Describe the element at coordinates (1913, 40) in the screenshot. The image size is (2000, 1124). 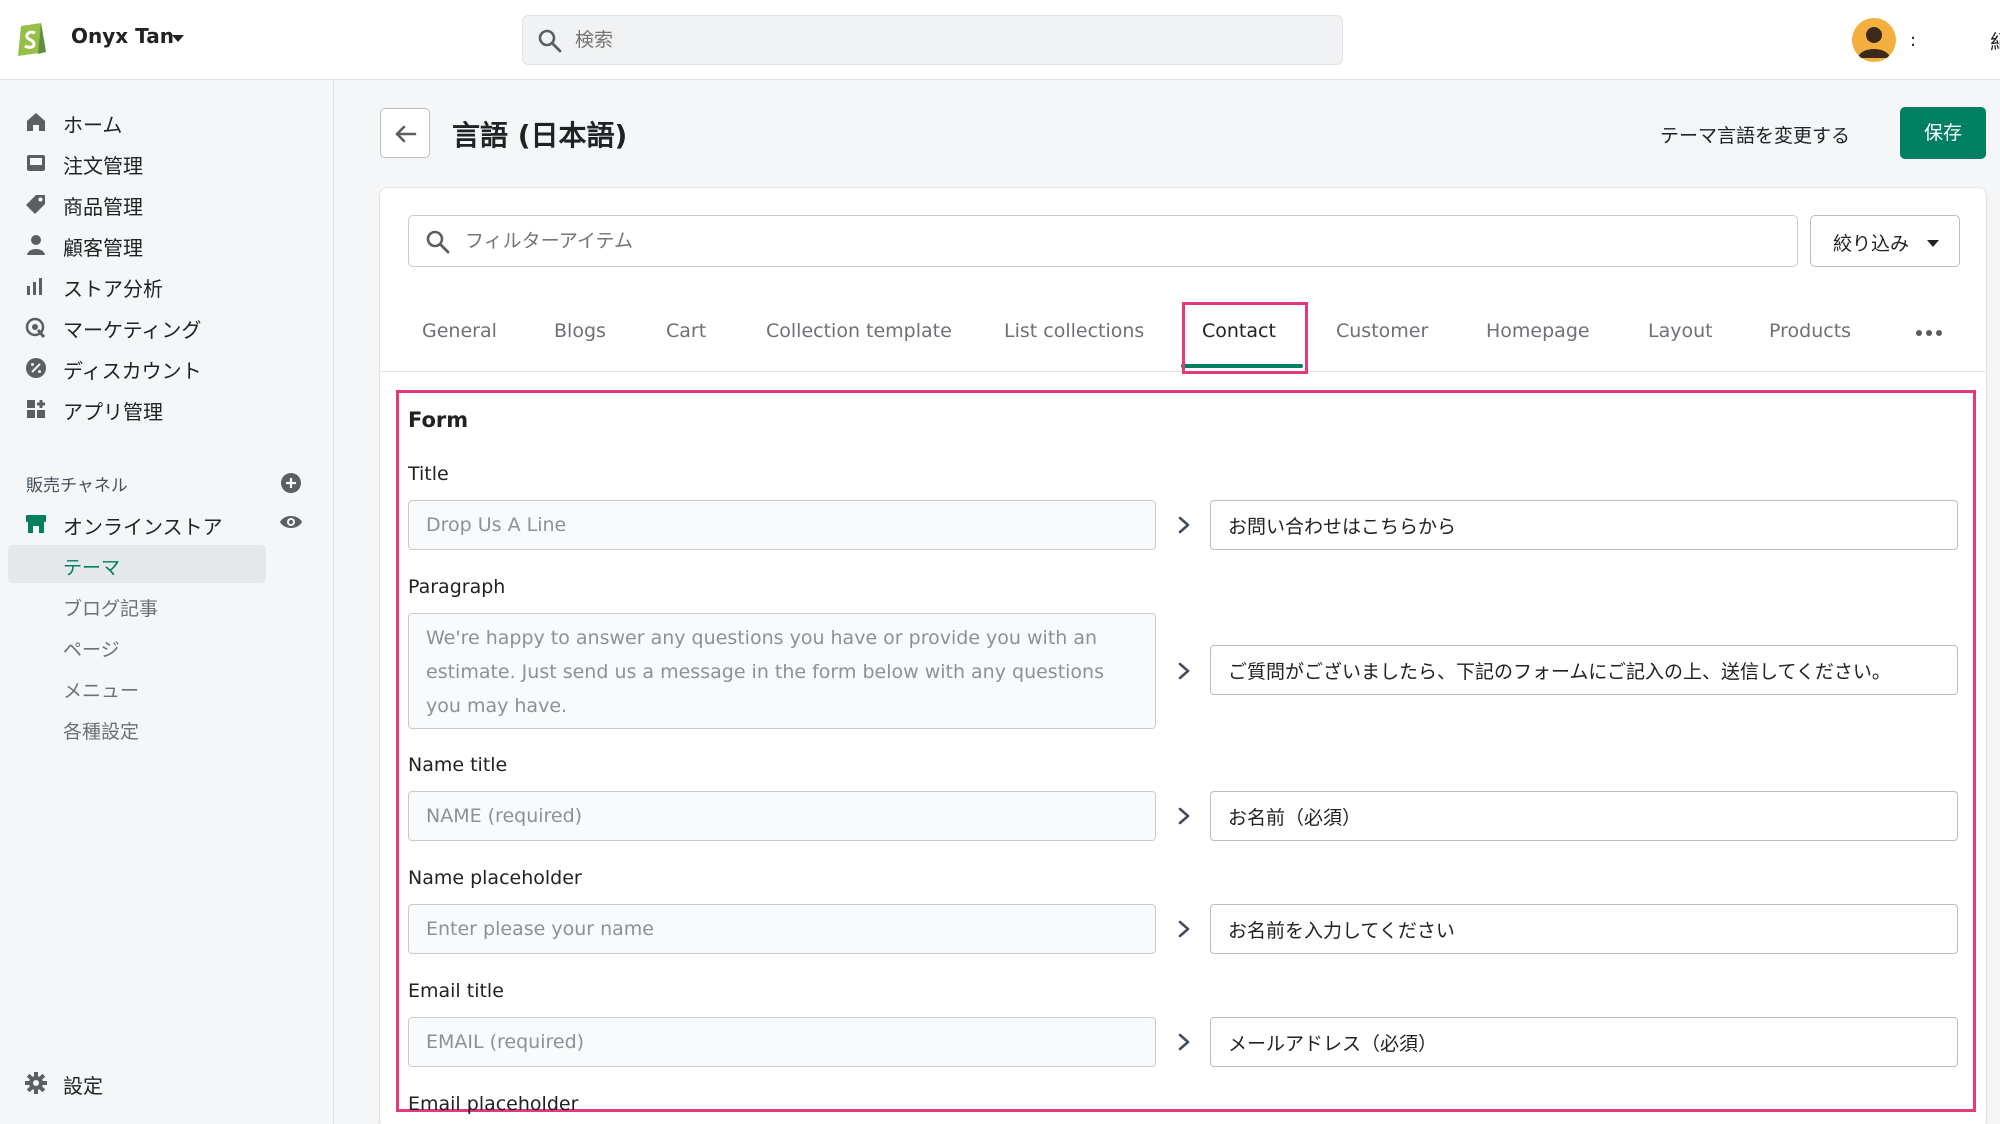
I see `top-colon: :` at that location.